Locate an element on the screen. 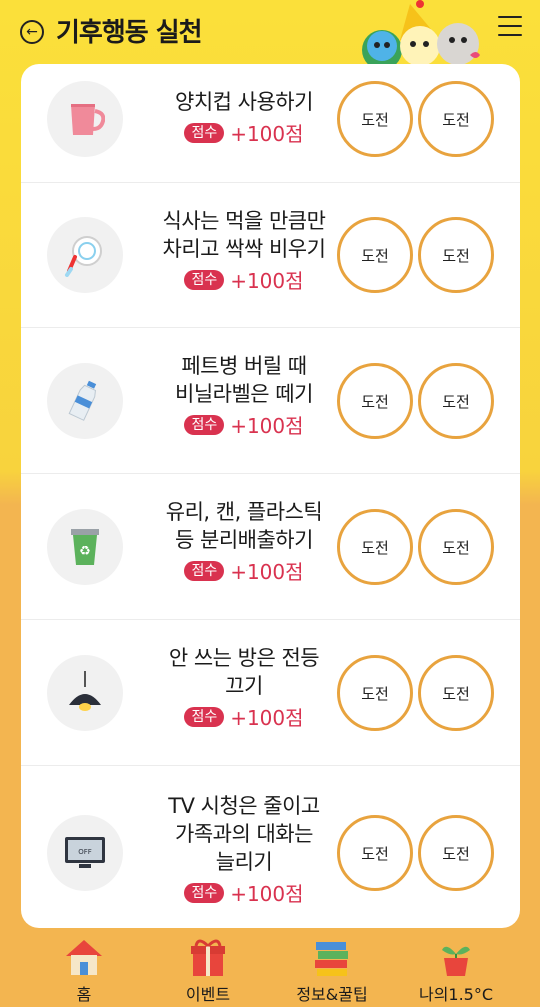  nav-label: 나의1.5°C is located at coordinates (456, 994).